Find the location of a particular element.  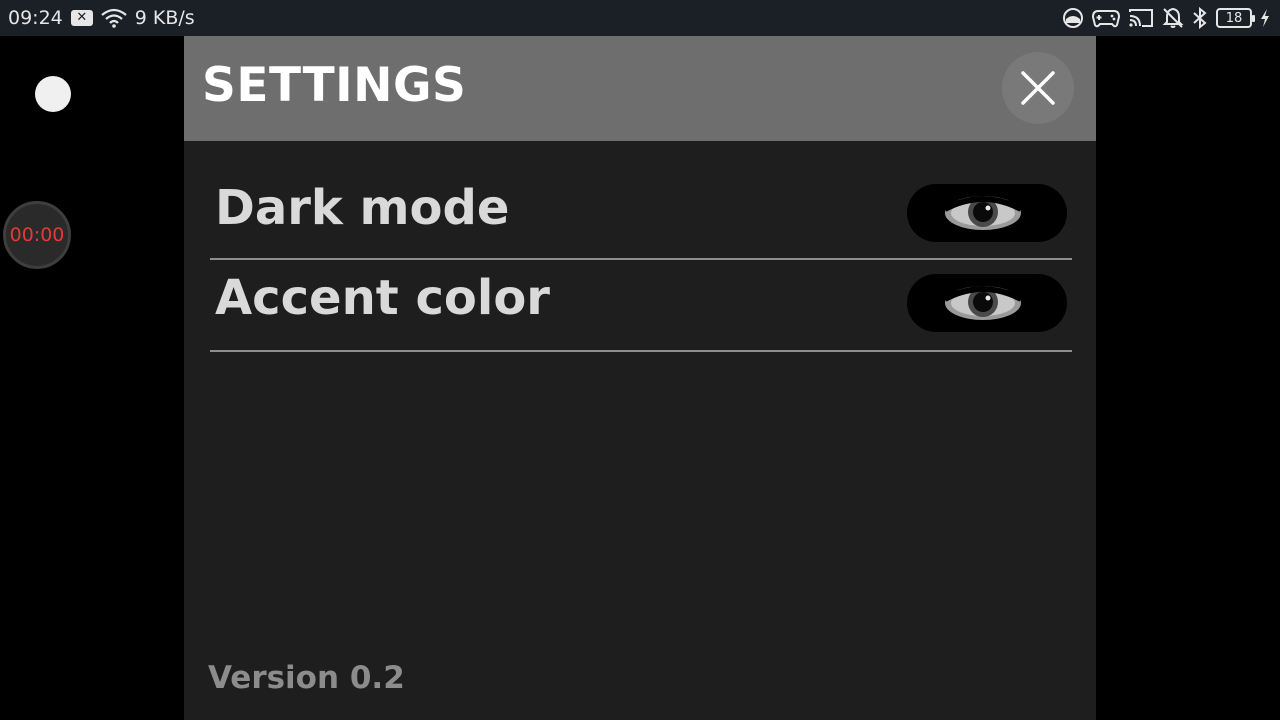

close-button is located at coordinates (1038, 88).